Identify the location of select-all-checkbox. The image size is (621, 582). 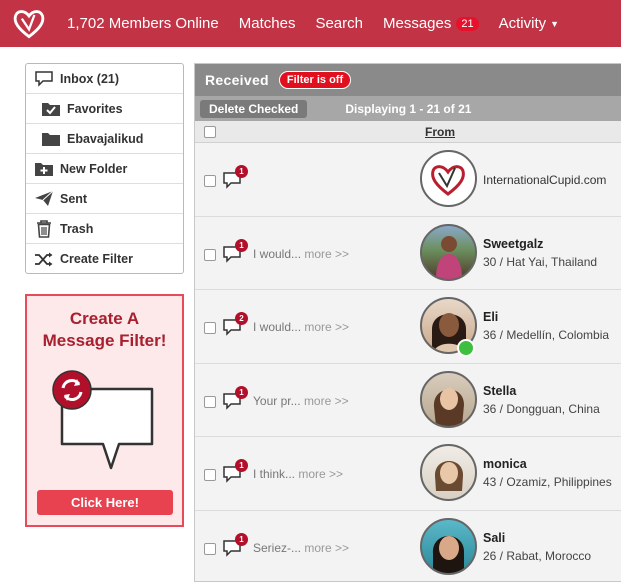
(210, 132).